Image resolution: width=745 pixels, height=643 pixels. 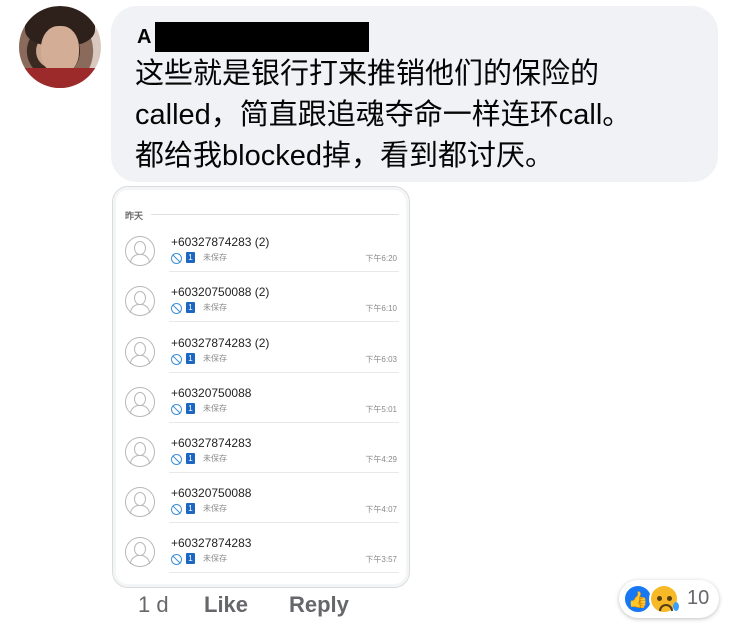 What do you see at coordinates (381, 459) in the screenshot?
I see `call-time: 下午4:29` at bounding box center [381, 459].